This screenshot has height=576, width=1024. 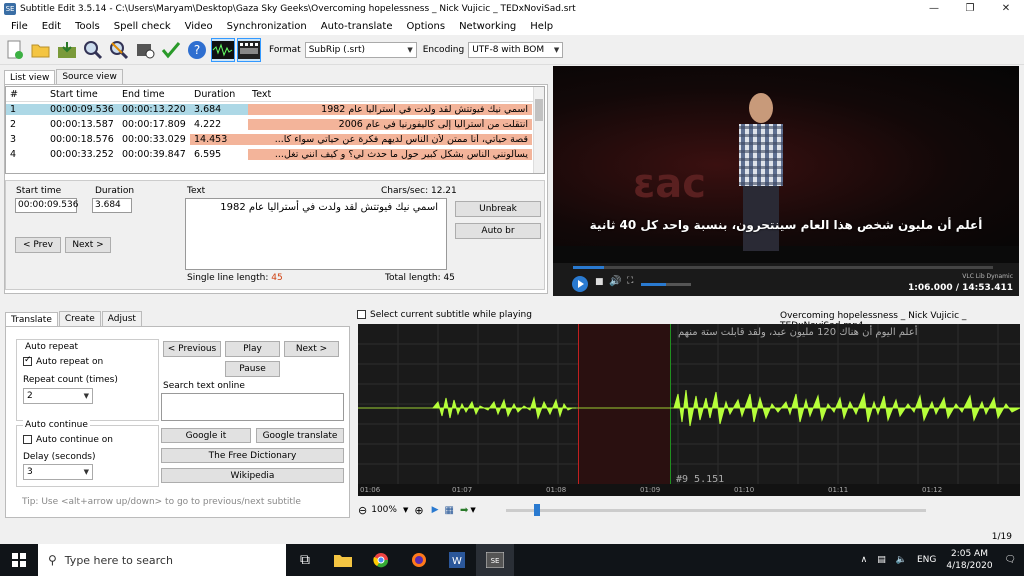 I want to click on menu-synchronization: Synchronization, so click(x=267, y=26).